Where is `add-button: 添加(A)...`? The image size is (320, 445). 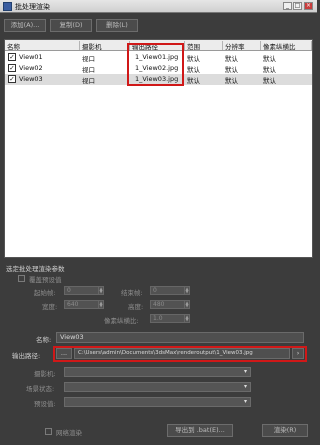
add-button: 添加(A)... is located at coordinates (25, 25).